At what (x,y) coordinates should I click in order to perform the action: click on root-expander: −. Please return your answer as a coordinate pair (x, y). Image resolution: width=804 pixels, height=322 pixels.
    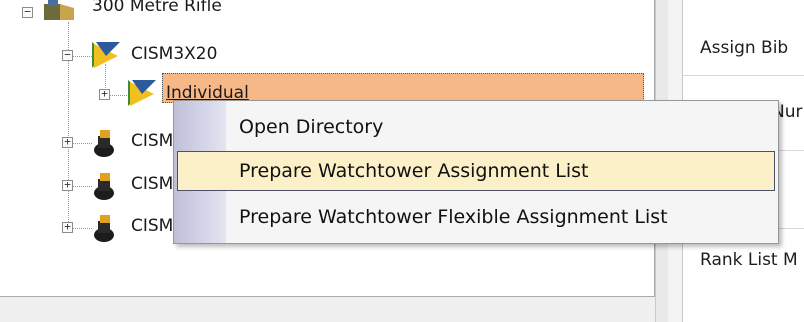
    Looking at the image, I should click on (27, 12).